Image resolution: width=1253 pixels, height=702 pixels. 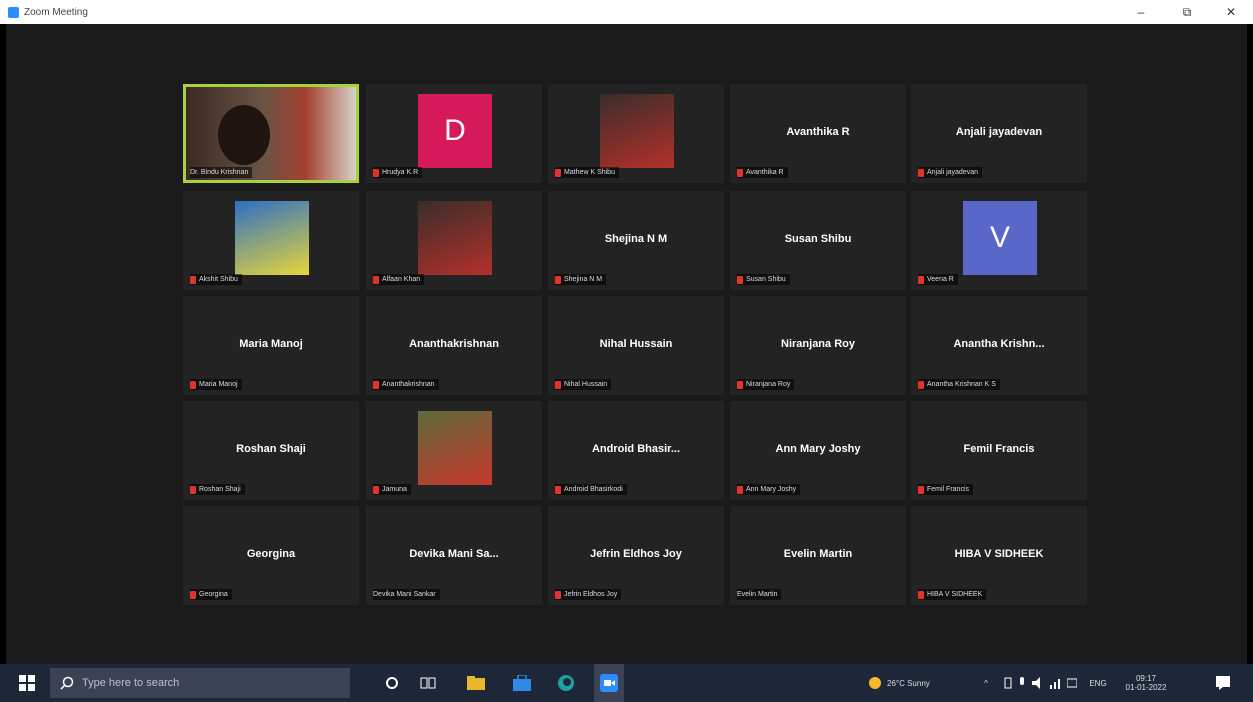 I want to click on participant-tile: Anantha Krishn... Anantha Krishnan K S, so click(x=999, y=345).